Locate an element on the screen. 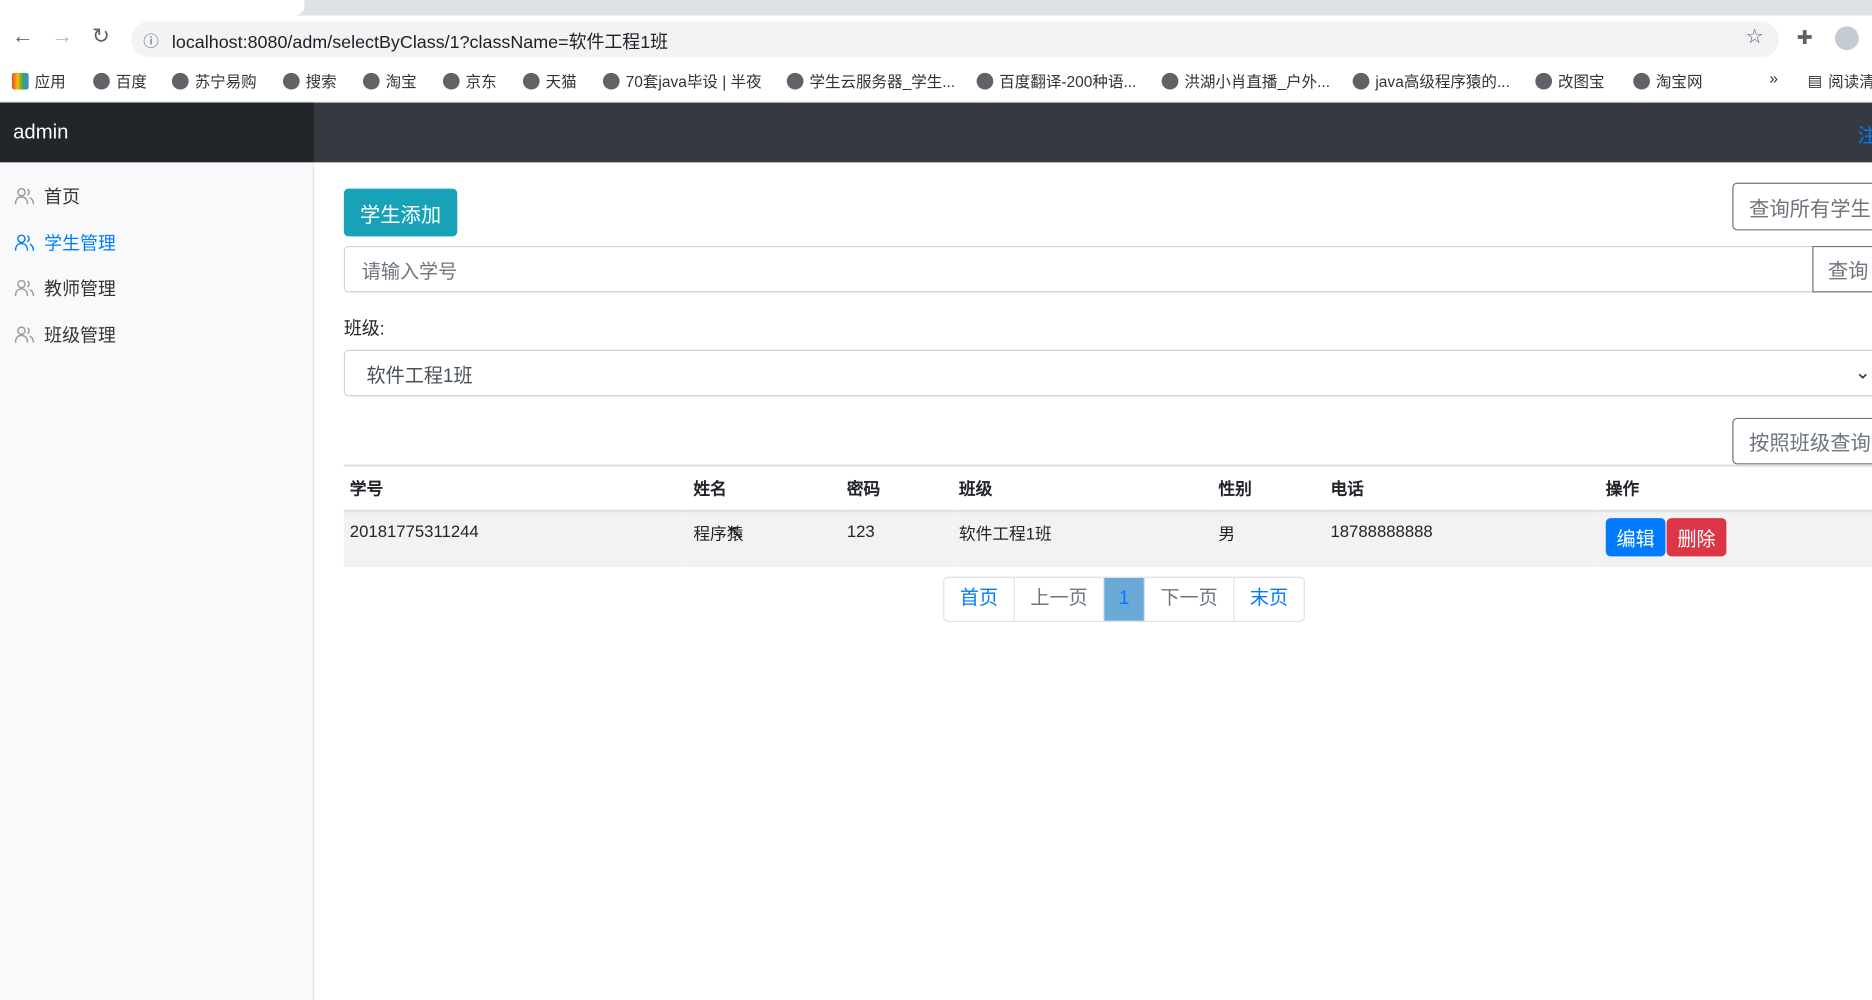 The image size is (1872, 1000). student-id-input: 请输入学号 is located at coordinates (1079, 269).